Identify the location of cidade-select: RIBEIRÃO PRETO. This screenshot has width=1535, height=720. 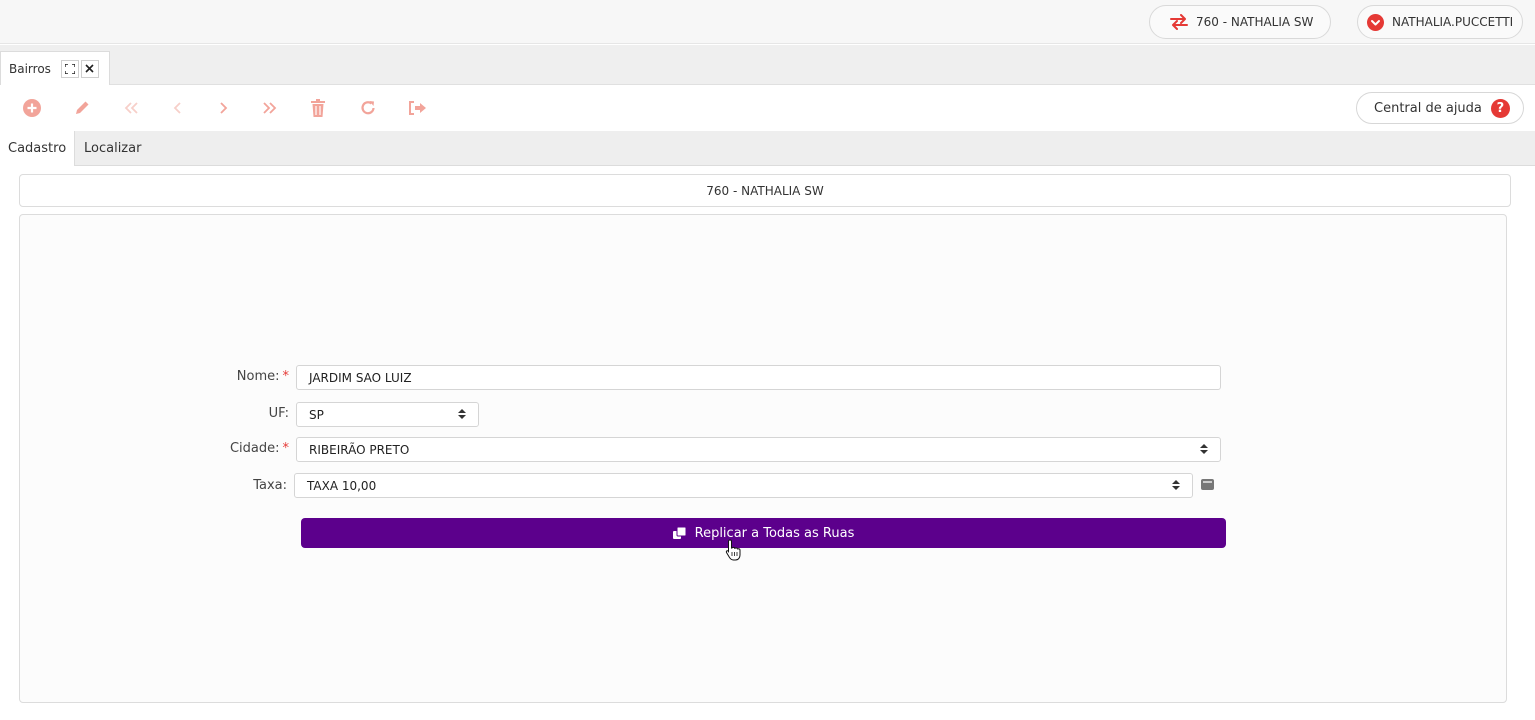
(758, 449).